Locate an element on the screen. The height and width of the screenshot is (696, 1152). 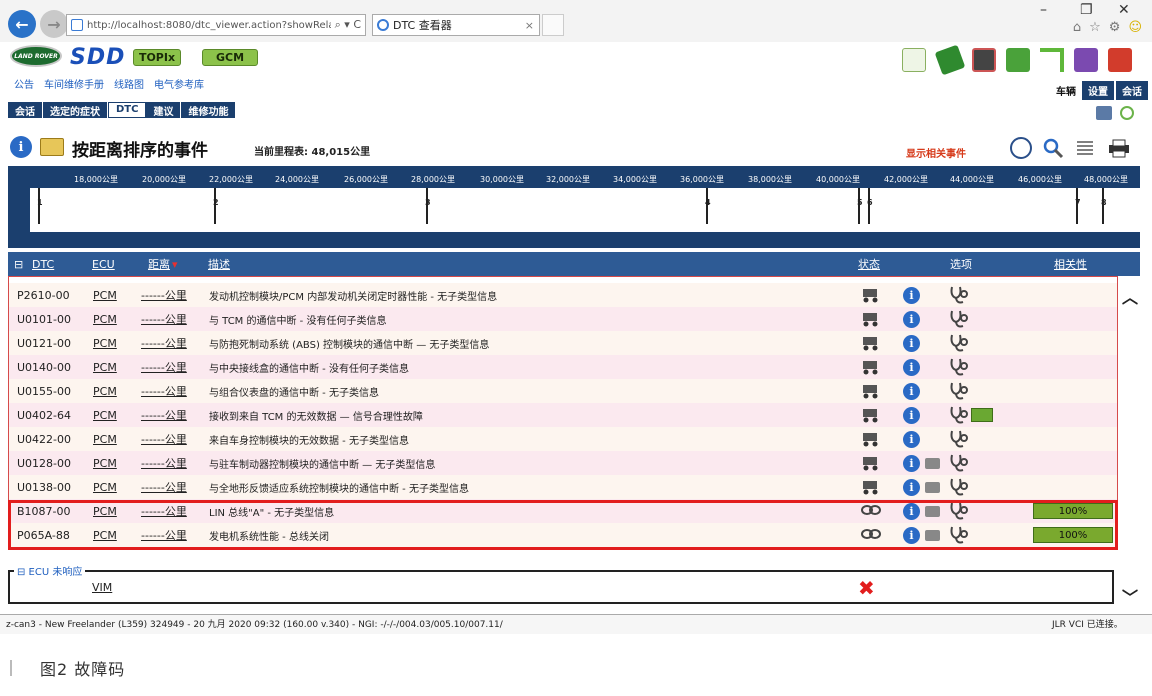
scroll-up-icon: ︿ is located at coordinates (1130, 296).